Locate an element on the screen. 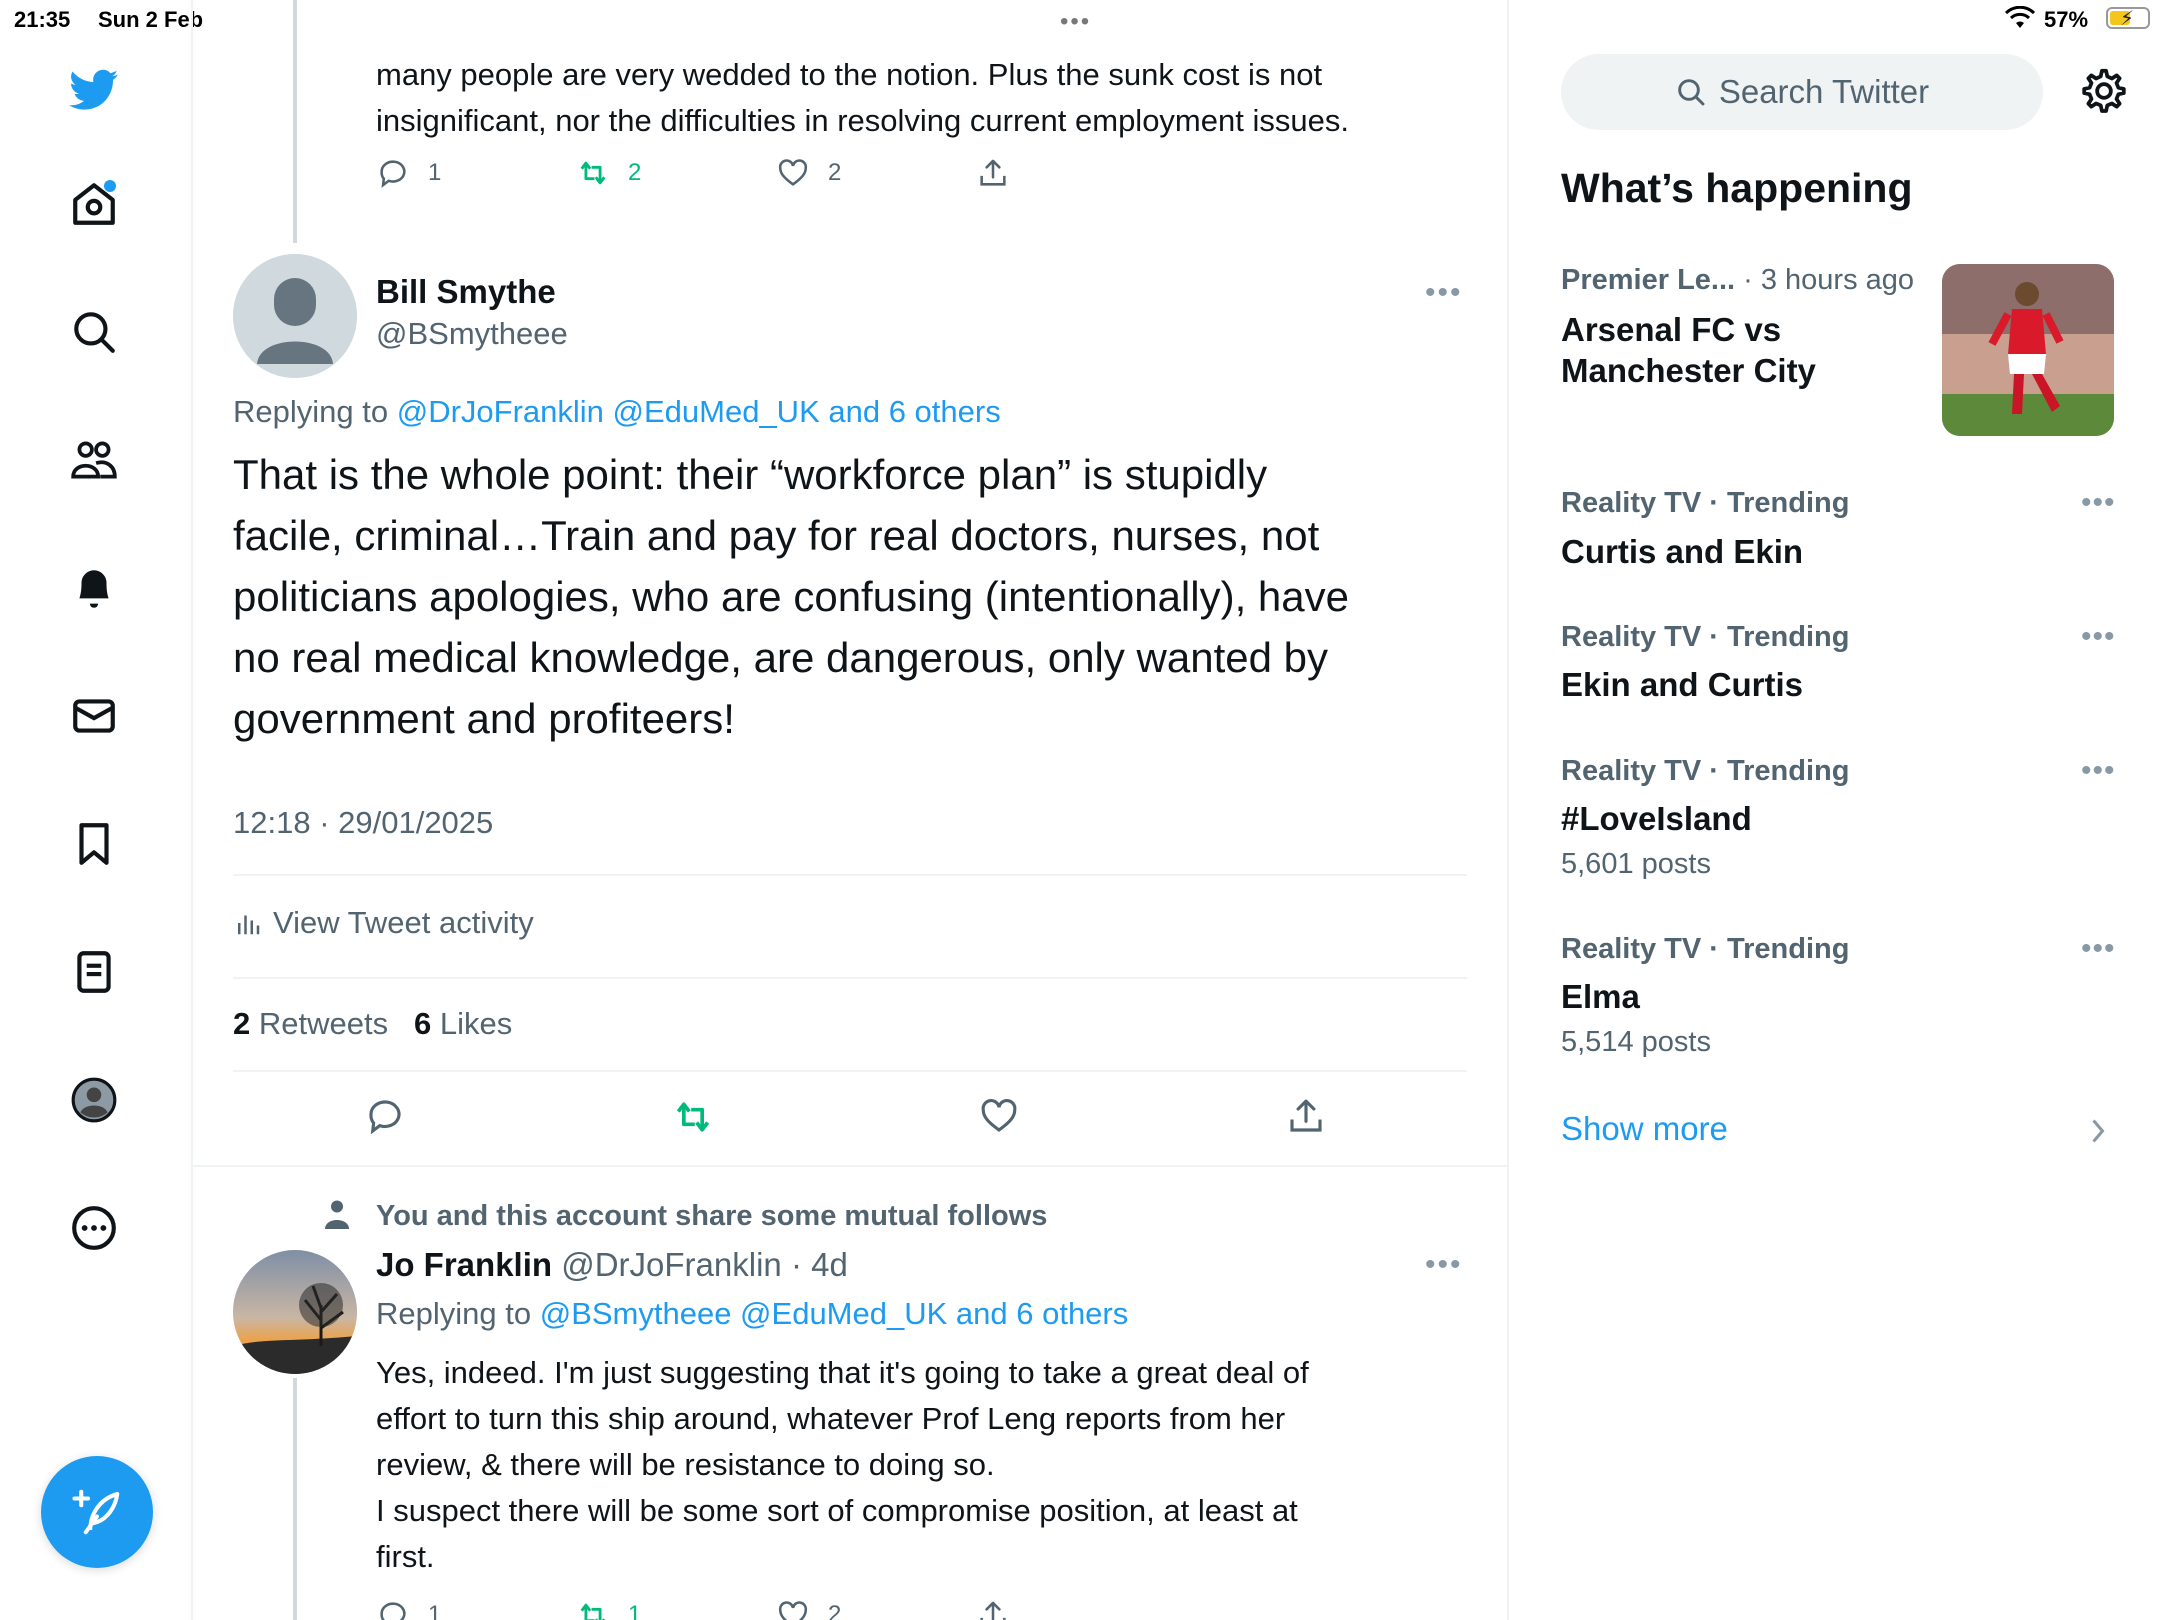  reply-button is located at coordinates (394, 1116).